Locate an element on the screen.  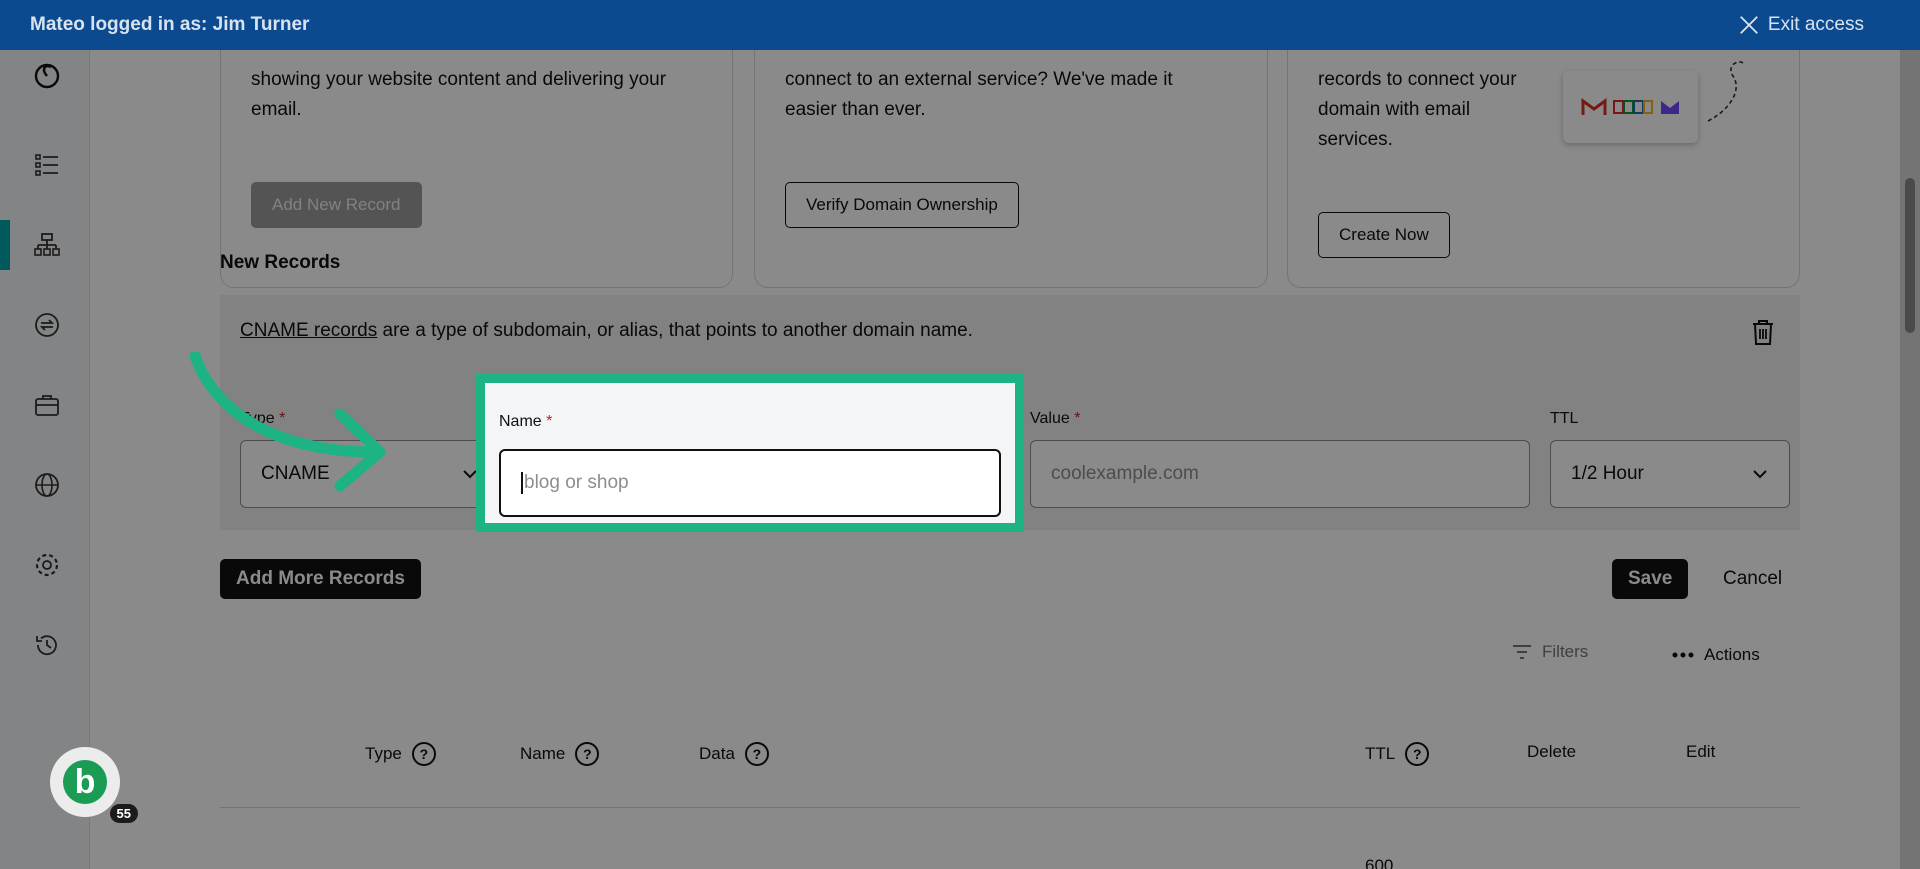
history-icon is located at coordinates (47, 645).